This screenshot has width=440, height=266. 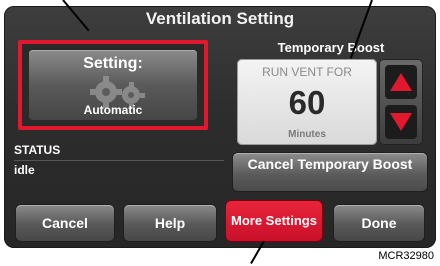 I want to click on status-divider, so click(x=119, y=160).